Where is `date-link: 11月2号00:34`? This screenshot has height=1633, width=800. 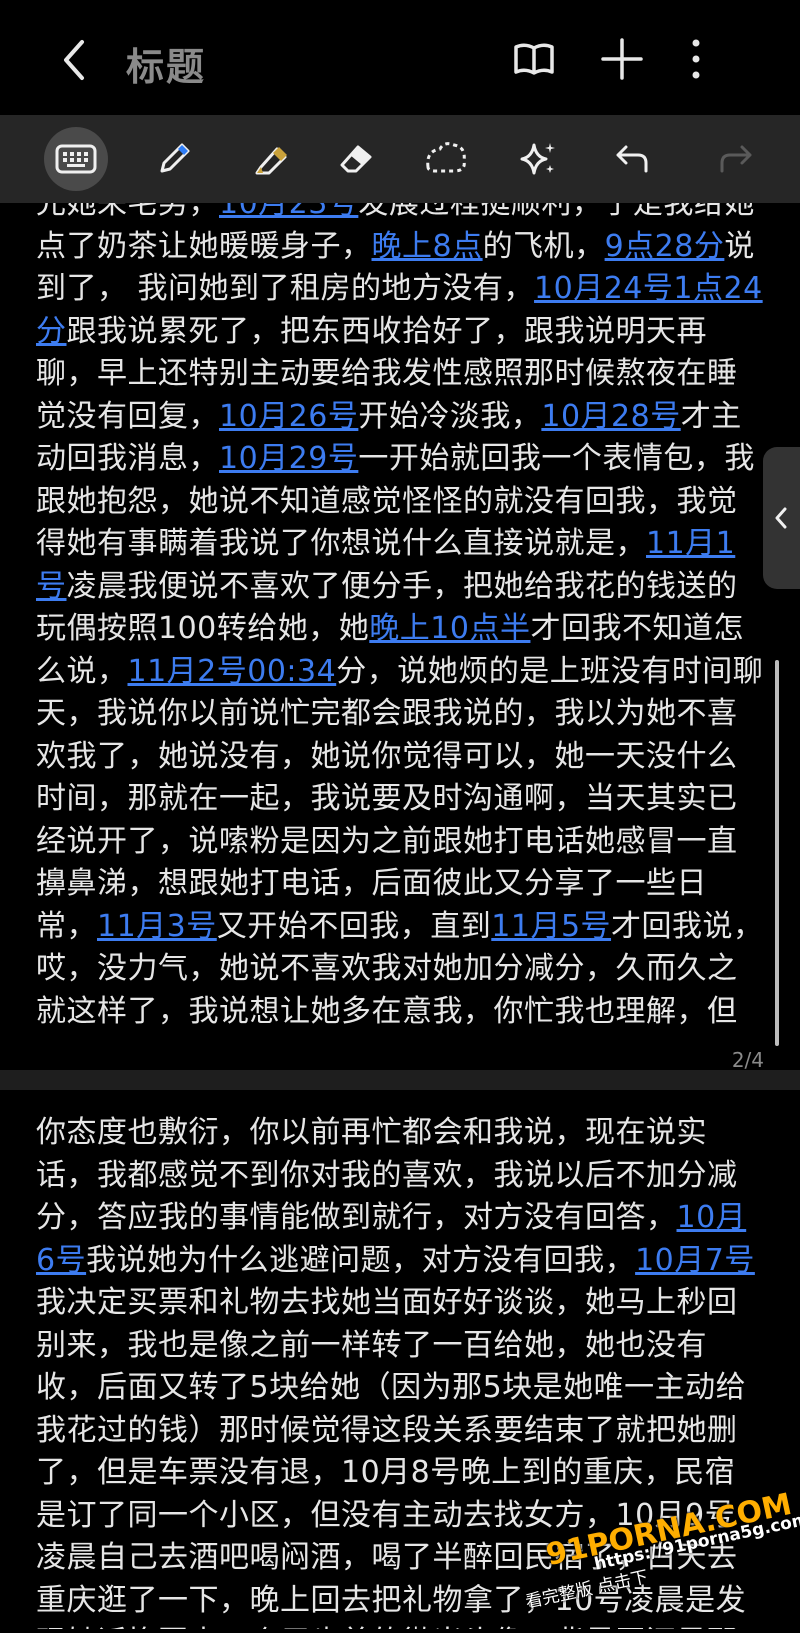 date-link: 11月2号00:34 is located at coordinates (232, 671).